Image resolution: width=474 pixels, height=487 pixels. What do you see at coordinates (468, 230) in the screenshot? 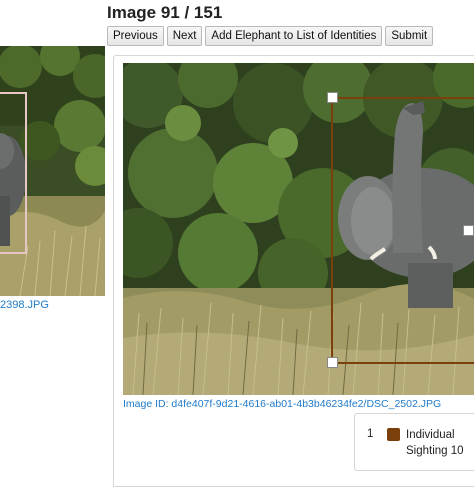
I see `bbox-handle-right` at bounding box center [468, 230].